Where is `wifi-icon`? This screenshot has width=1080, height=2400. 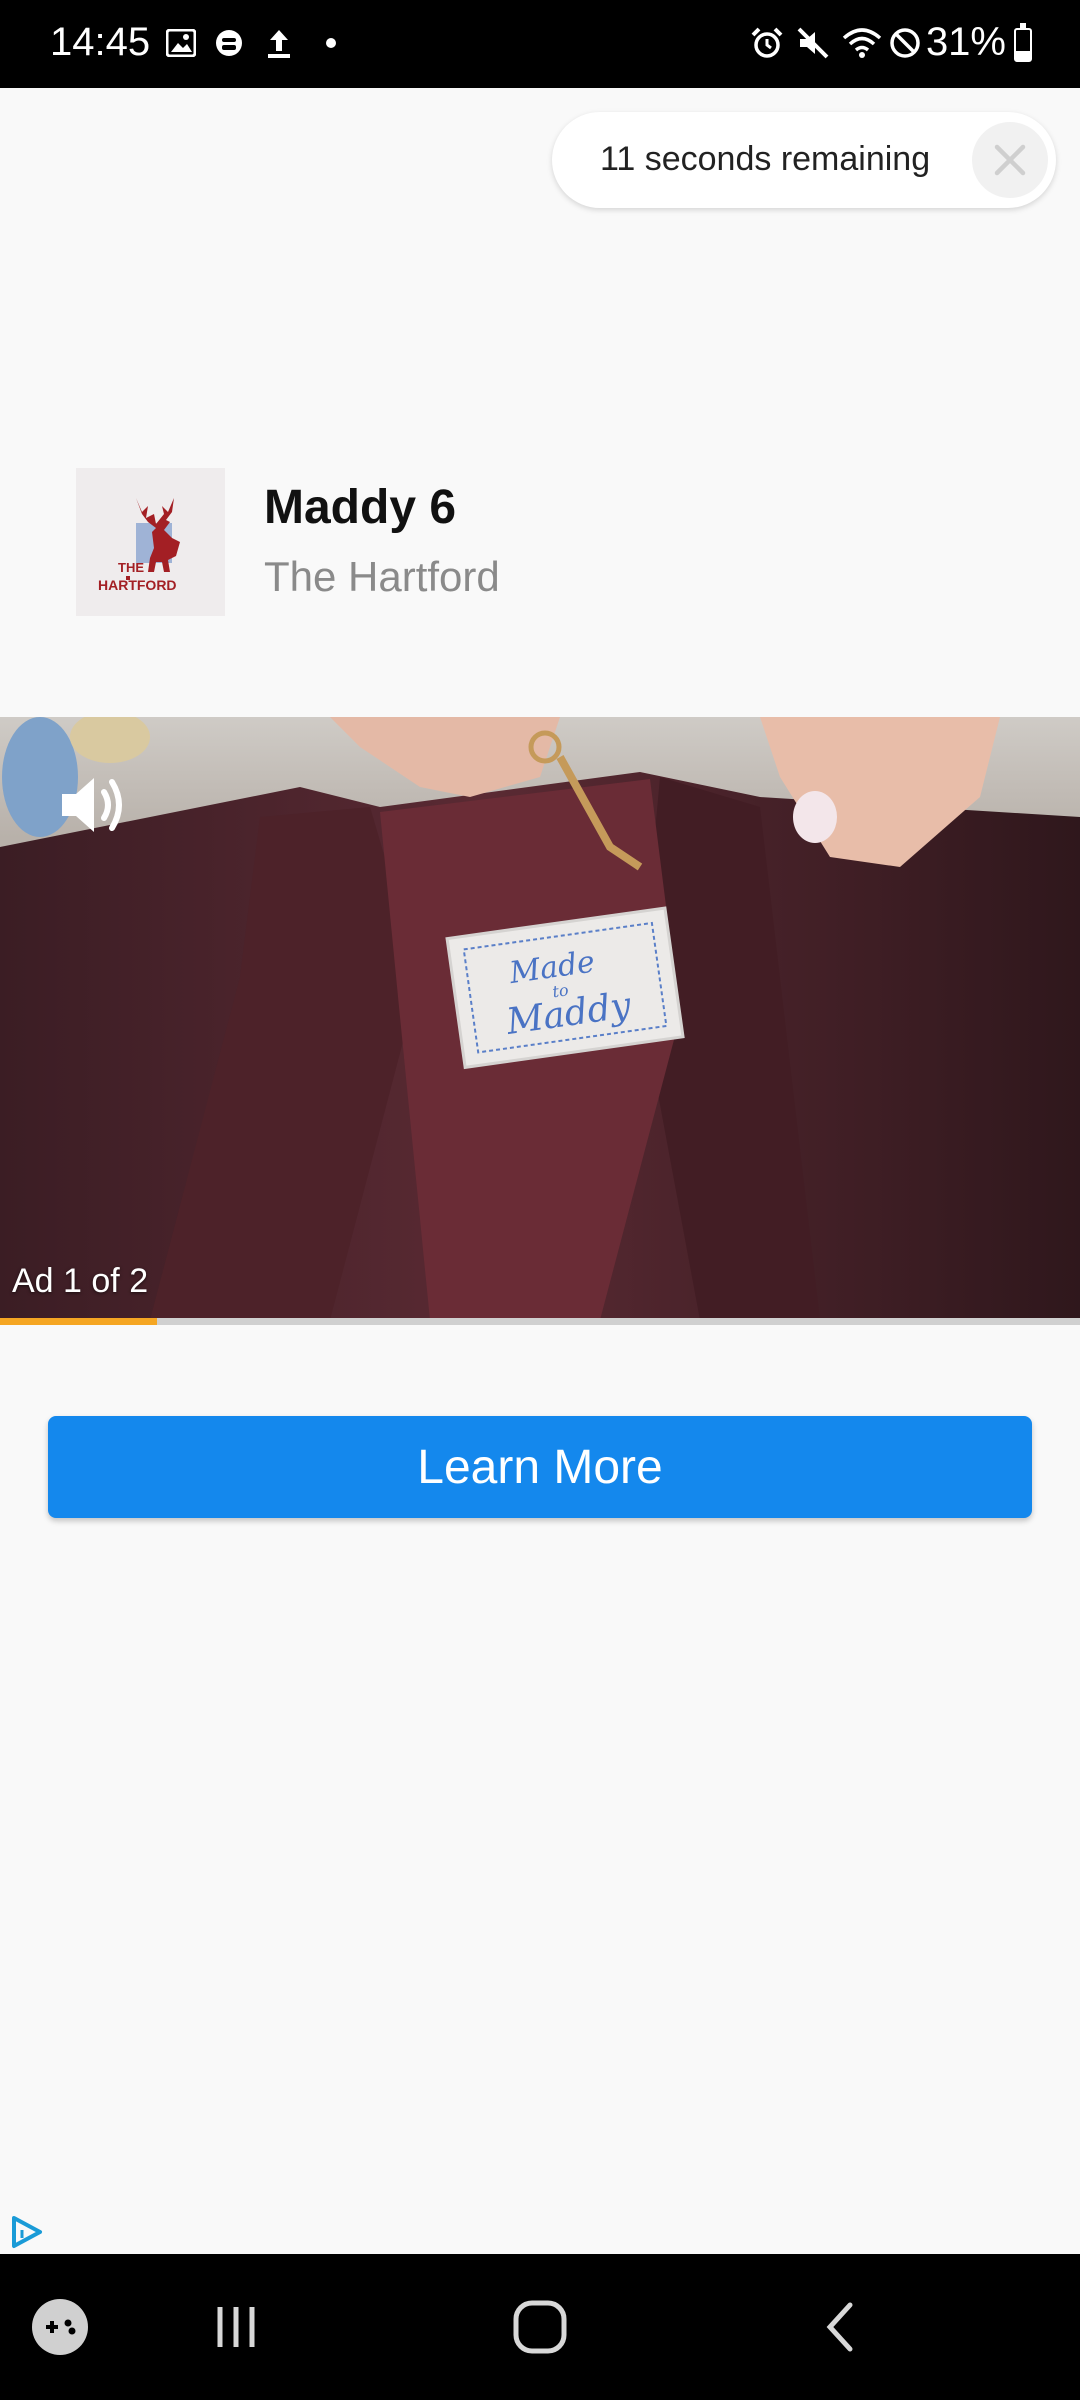
wifi-icon is located at coordinates (862, 43).